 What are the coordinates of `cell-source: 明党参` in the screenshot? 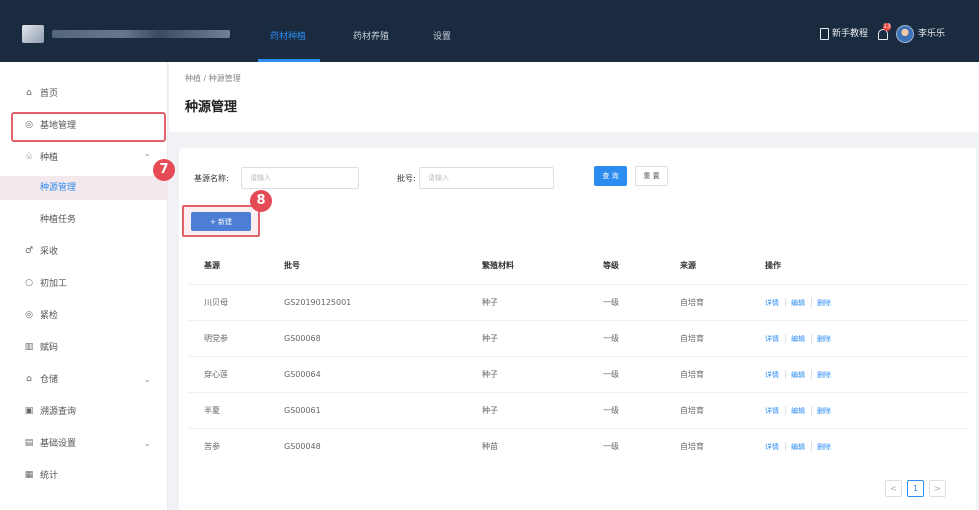 It's located at (216, 338).